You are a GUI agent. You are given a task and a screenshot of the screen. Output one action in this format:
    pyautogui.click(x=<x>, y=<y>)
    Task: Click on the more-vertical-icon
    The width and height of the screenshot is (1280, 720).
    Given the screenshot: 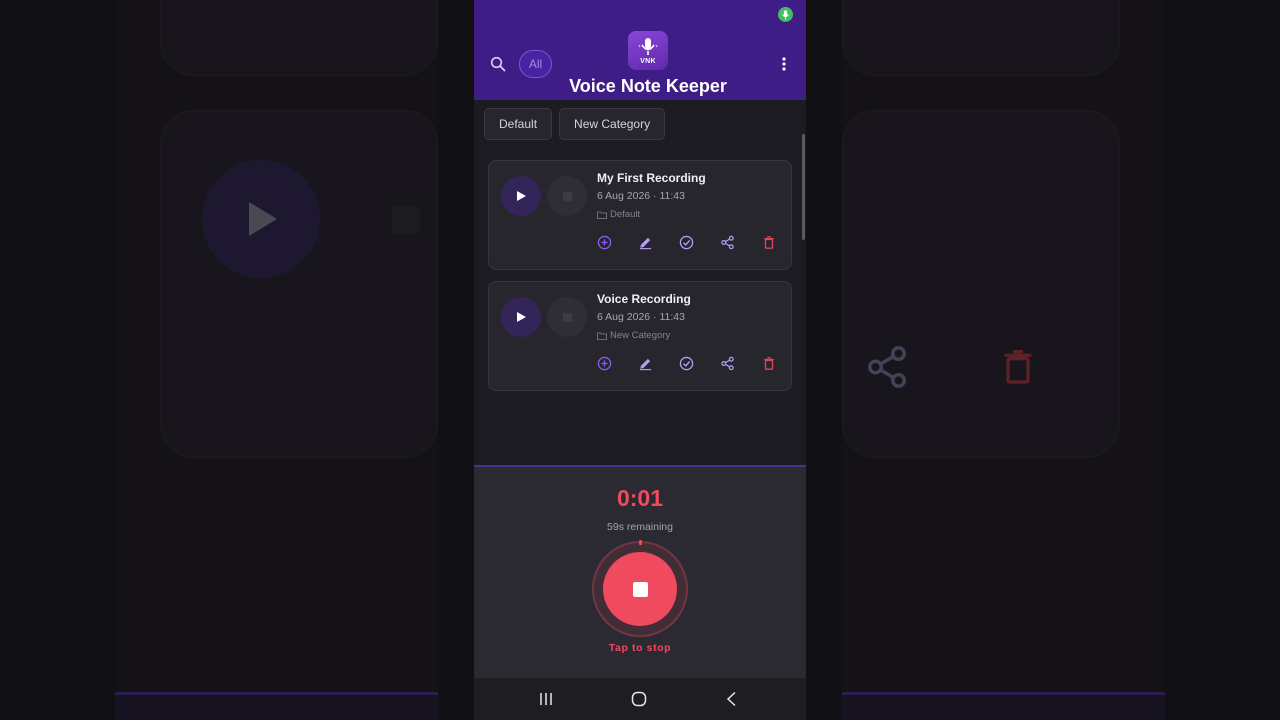 What is the action you would take?
    pyautogui.click(x=784, y=64)
    